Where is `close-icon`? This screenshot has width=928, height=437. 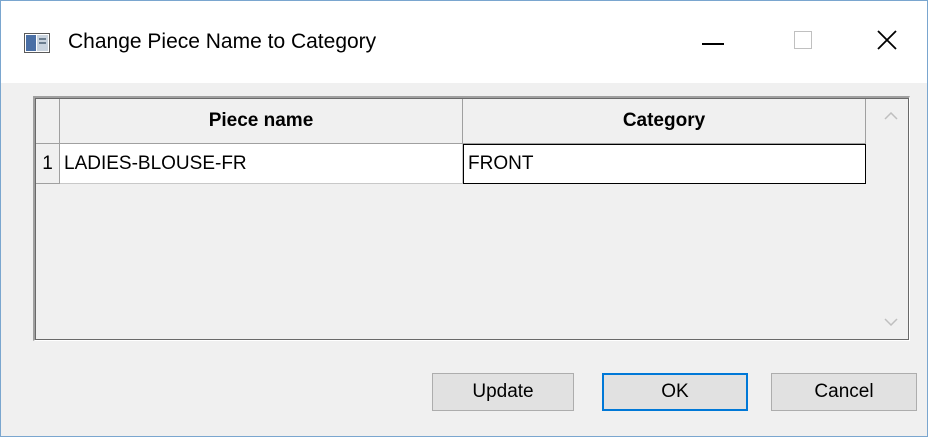 close-icon is located at coordinates (887, 42).